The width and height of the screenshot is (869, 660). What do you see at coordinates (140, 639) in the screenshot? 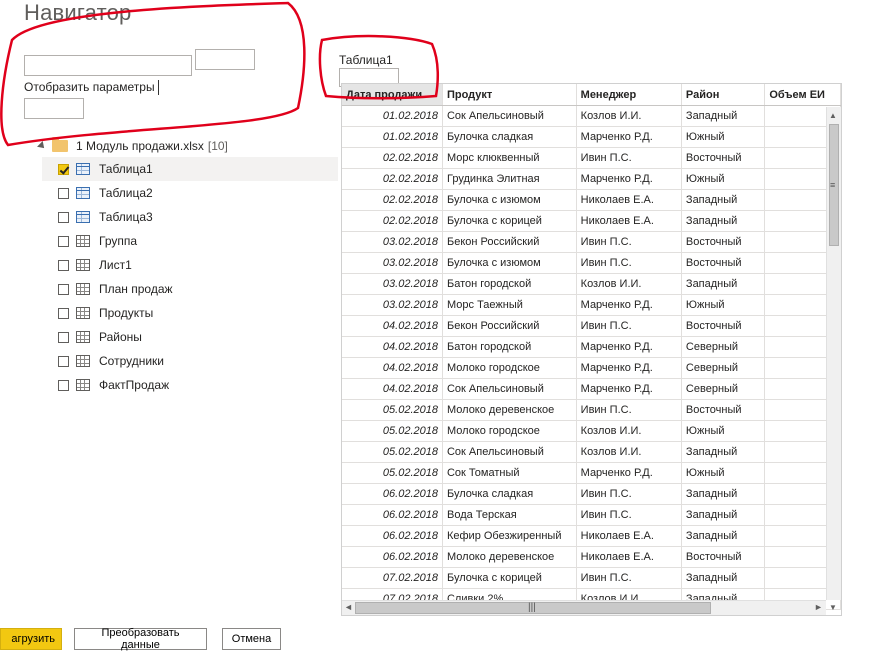
I see `transform-data-button: Преобразовать данные` at bounding box center [140, 639].